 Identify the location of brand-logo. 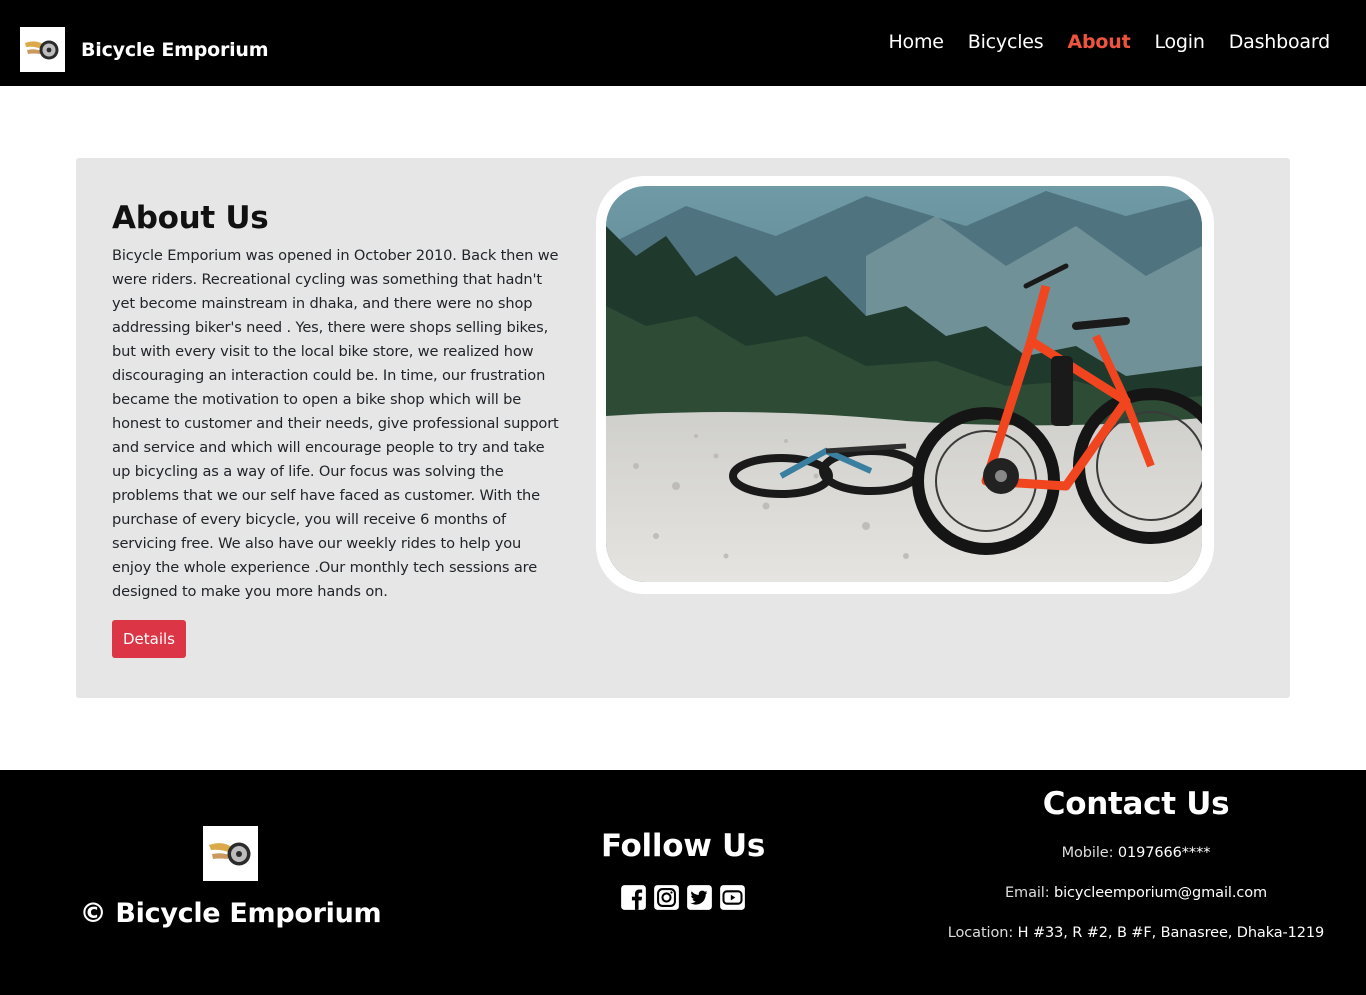
(42, 49).